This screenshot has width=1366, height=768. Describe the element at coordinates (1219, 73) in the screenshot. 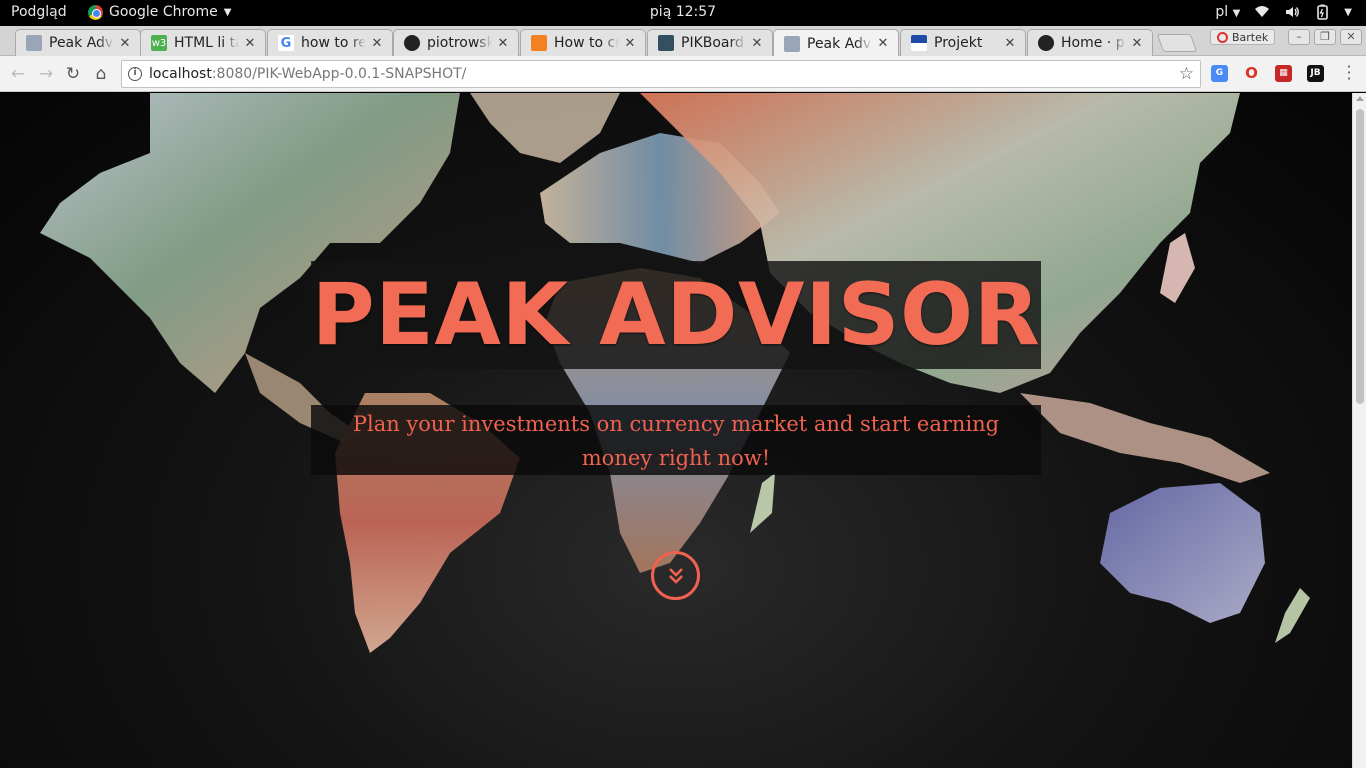

I see `google-translate-icon: G` at that location.